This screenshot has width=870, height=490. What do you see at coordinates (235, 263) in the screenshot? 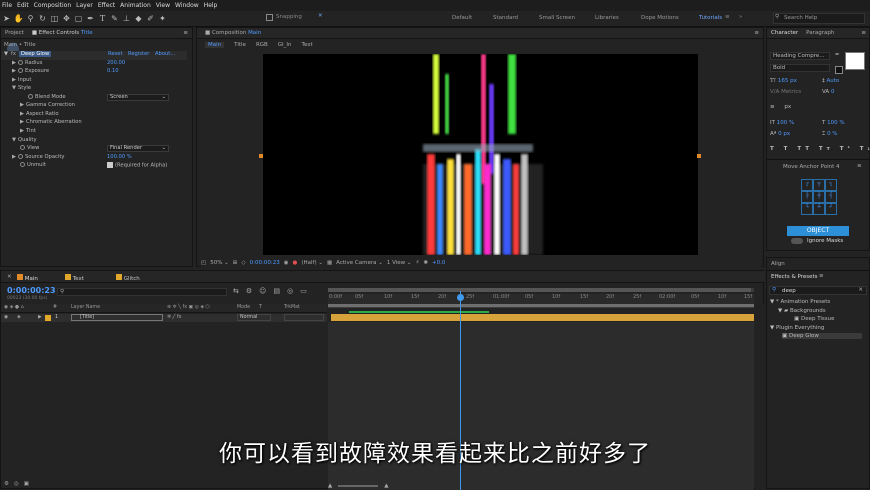
I see `grid-icon: ⊞` at bounding box center [235, 263].